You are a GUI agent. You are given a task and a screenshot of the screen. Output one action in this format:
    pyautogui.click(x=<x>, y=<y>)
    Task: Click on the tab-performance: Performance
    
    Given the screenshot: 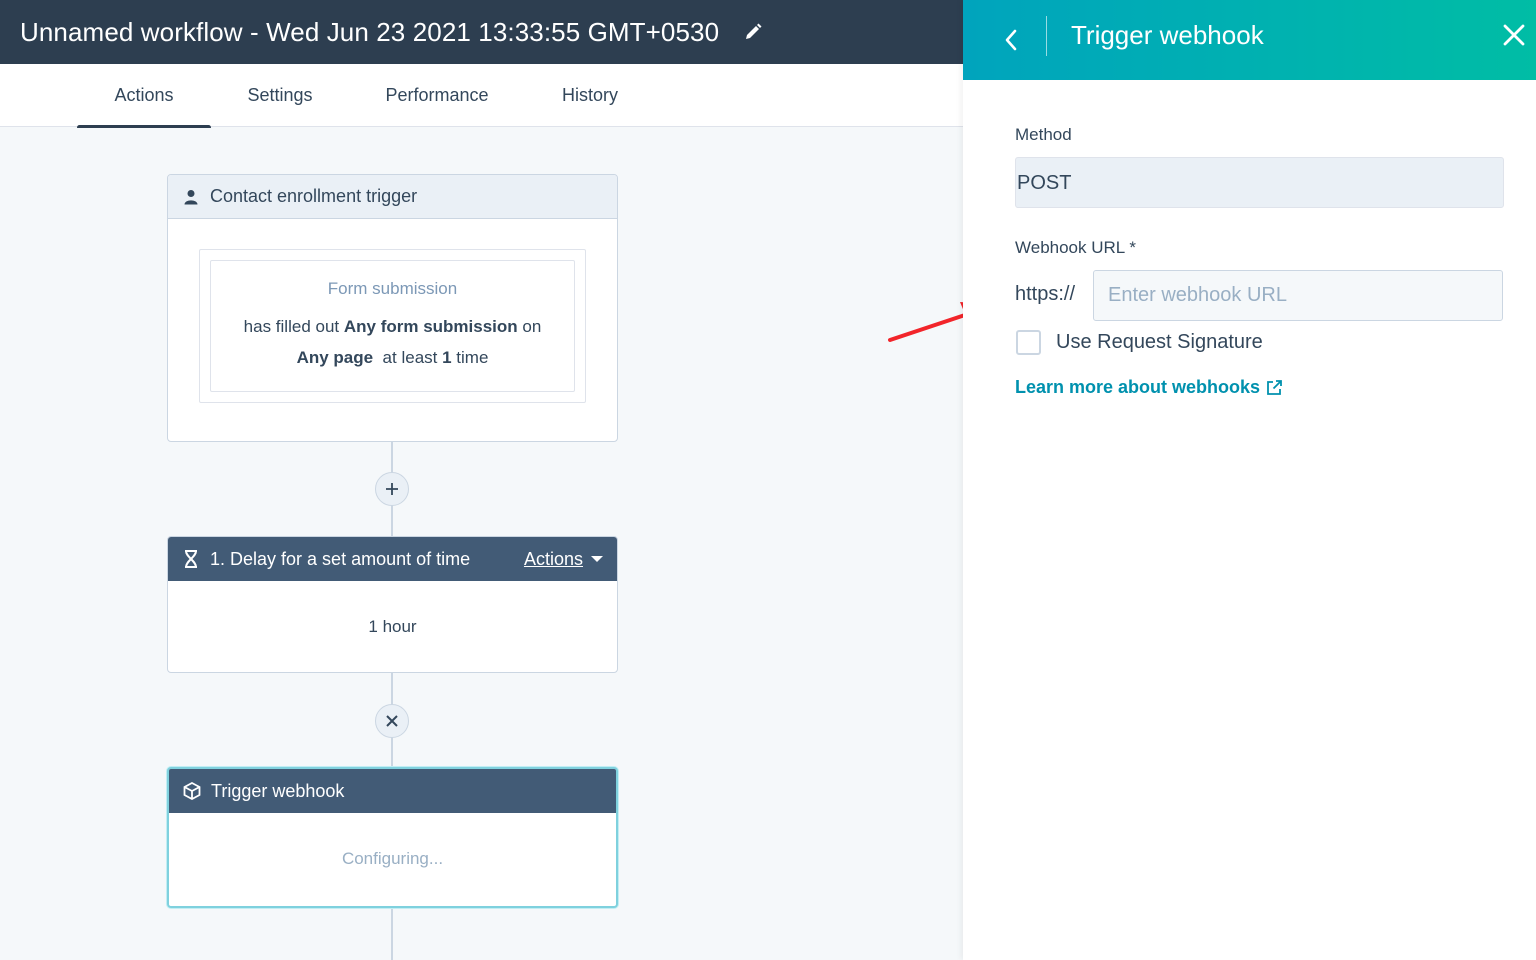 What is the action you would take?
    pyautogui.click(x=437, y=95)
    